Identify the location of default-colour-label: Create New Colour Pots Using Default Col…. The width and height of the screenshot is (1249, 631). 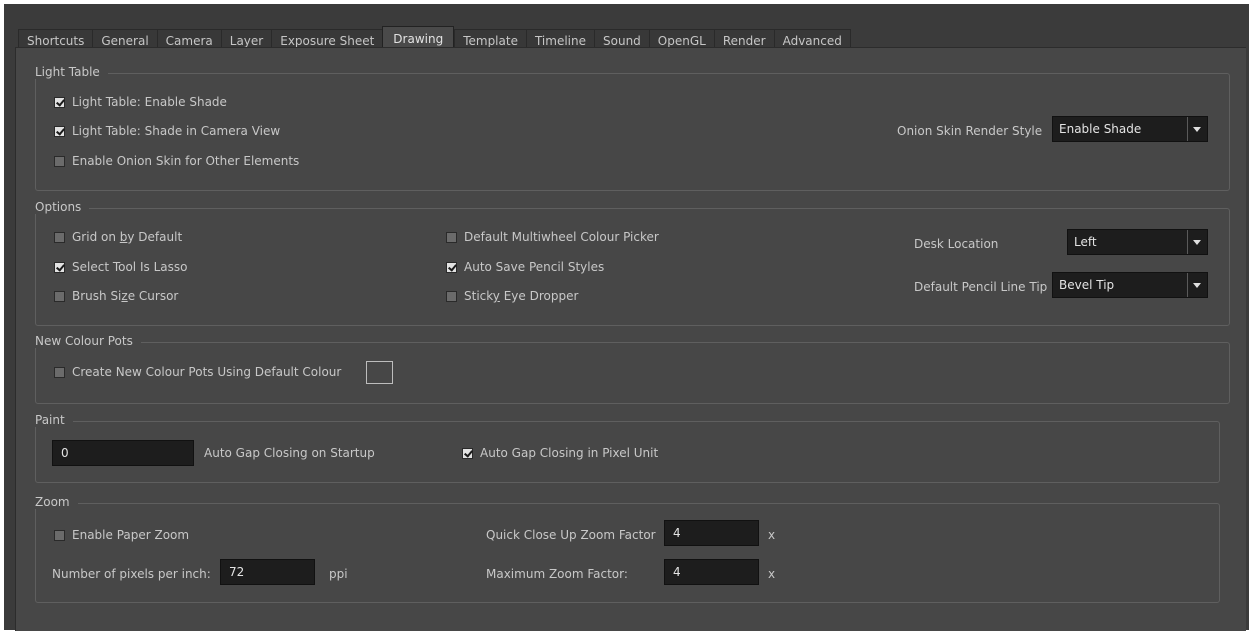
(207, 372).